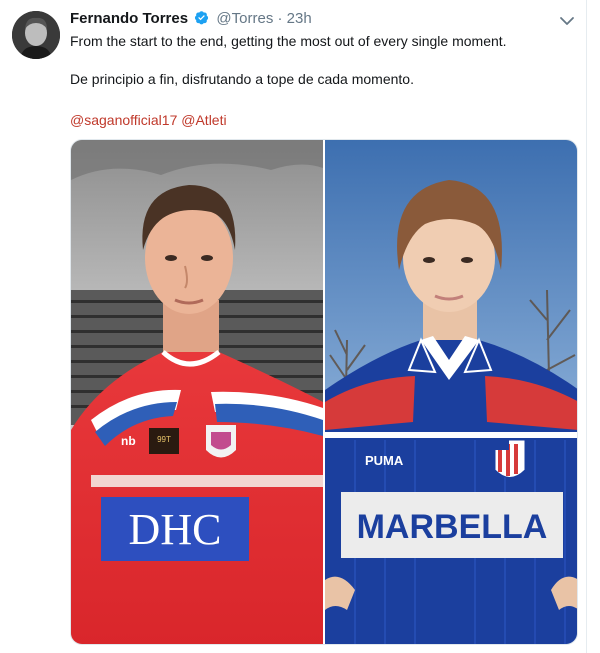 The image size is (600, 653). What do you see at coordinates (123, 120) in the screenshot?
I see `mention-sagan: @saganofficial17` at bounding box center [123, 120].